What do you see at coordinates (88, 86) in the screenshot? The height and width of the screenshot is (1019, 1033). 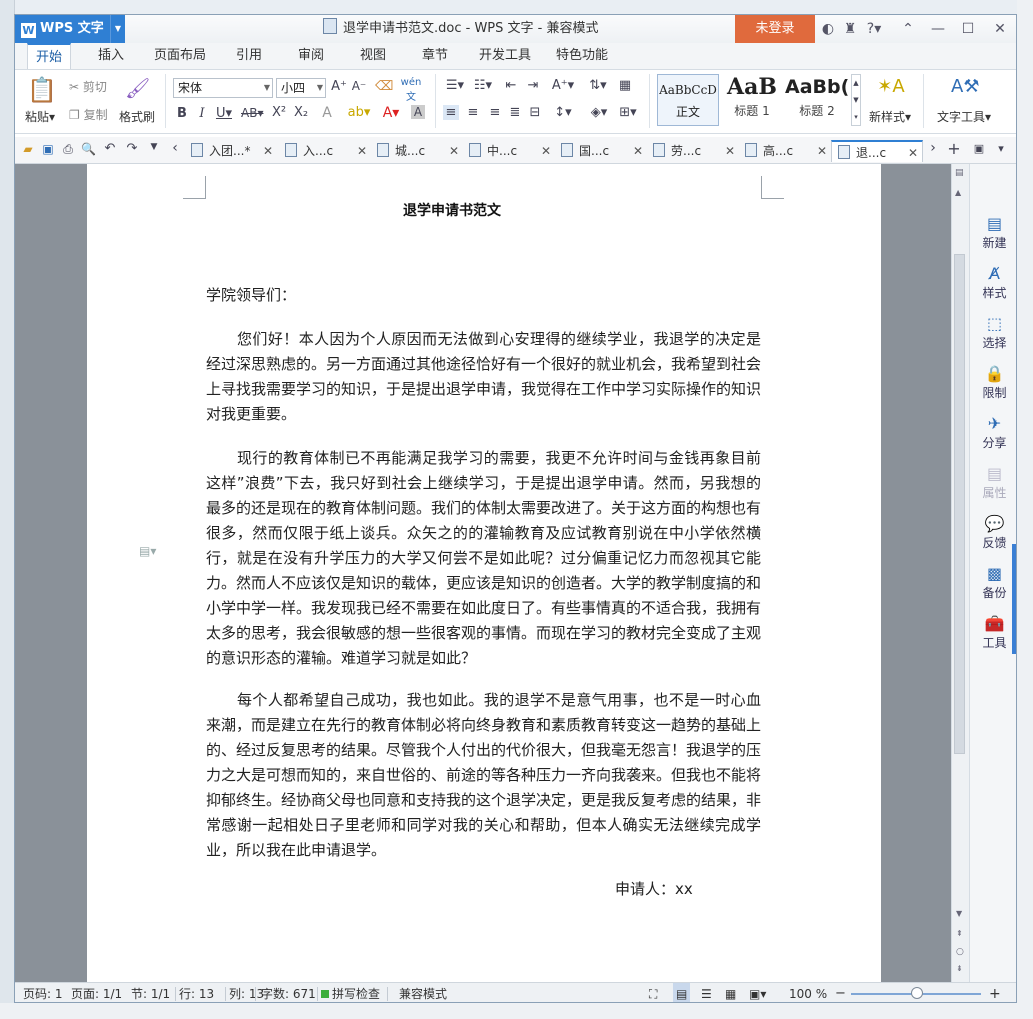 I see `cut-button: ✂ 剪切` at bounding box center [88, 86].